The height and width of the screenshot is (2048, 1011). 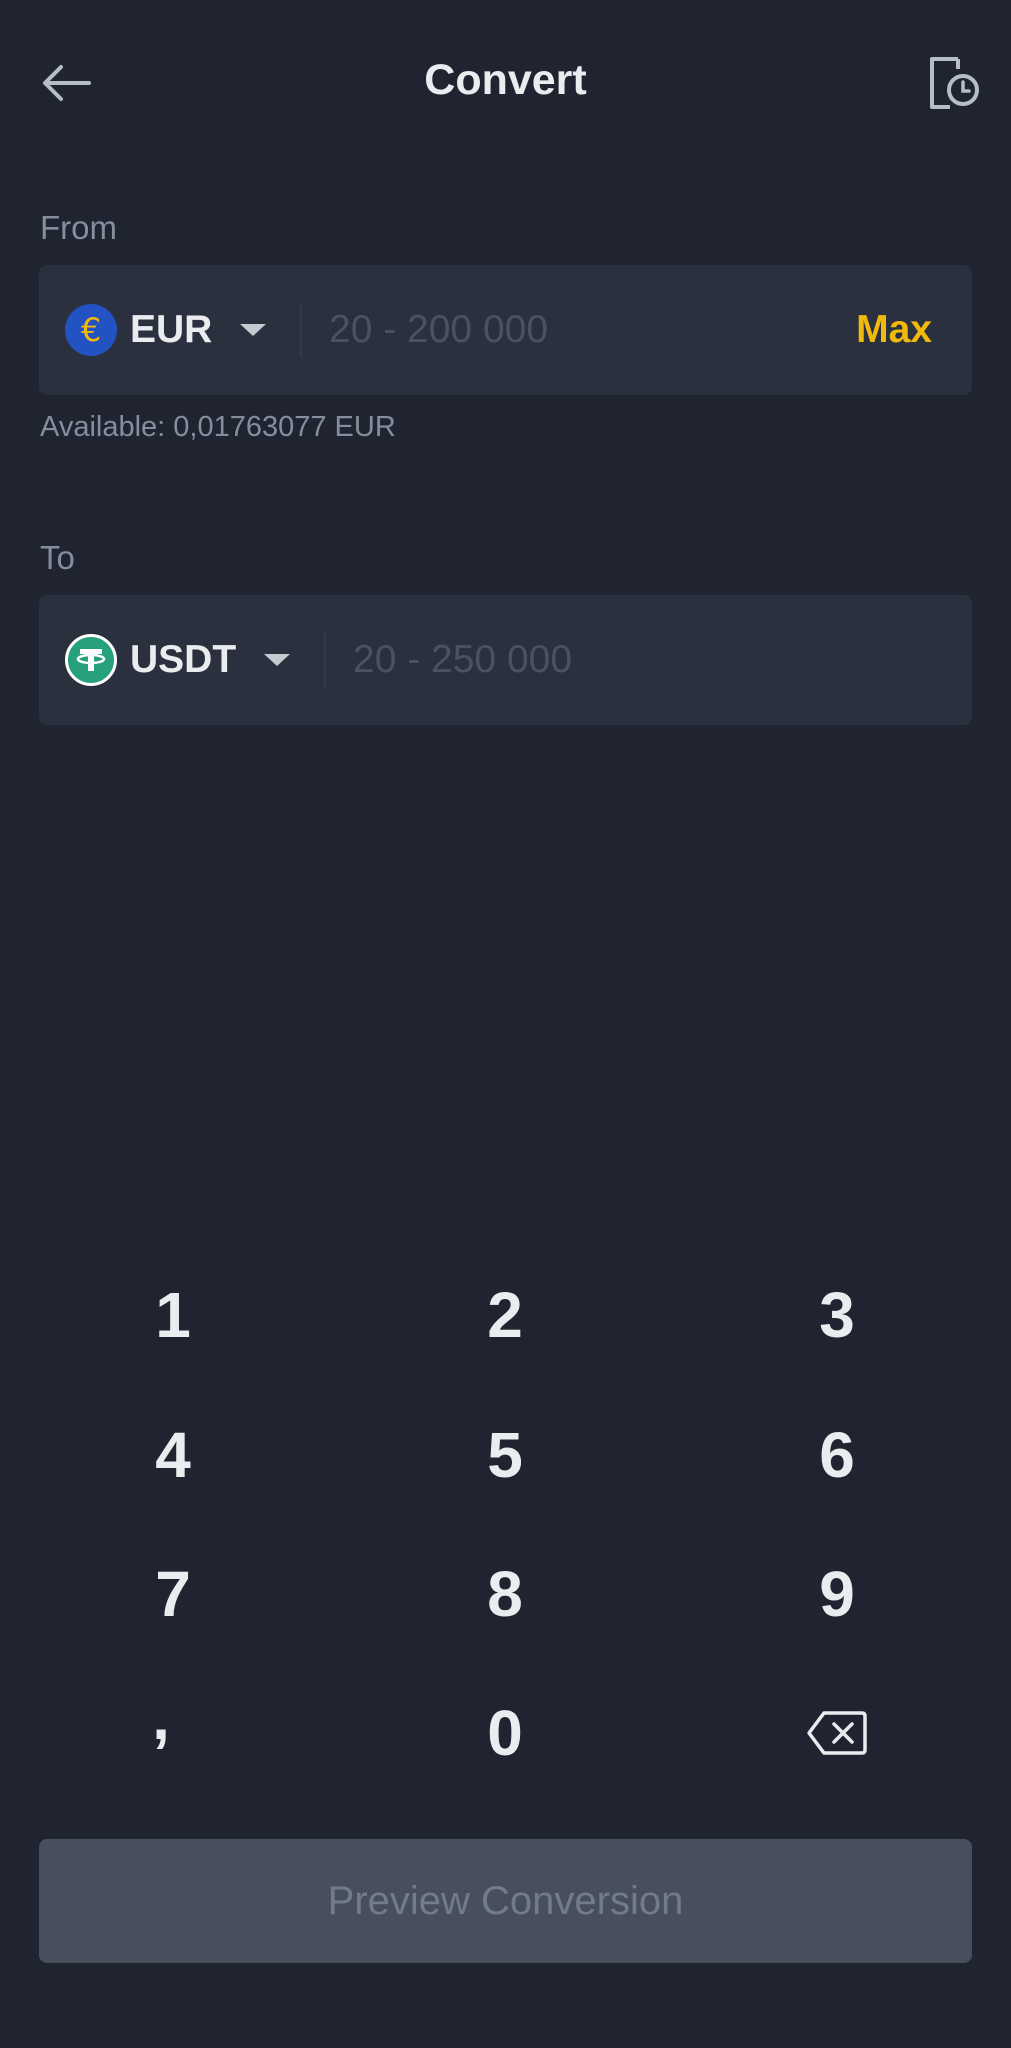 What do you see at coordinates (505, 1901) in the screenshot?
I see `preview-conversion-button: Preview Conversion` at bounding box center [505, 1901].